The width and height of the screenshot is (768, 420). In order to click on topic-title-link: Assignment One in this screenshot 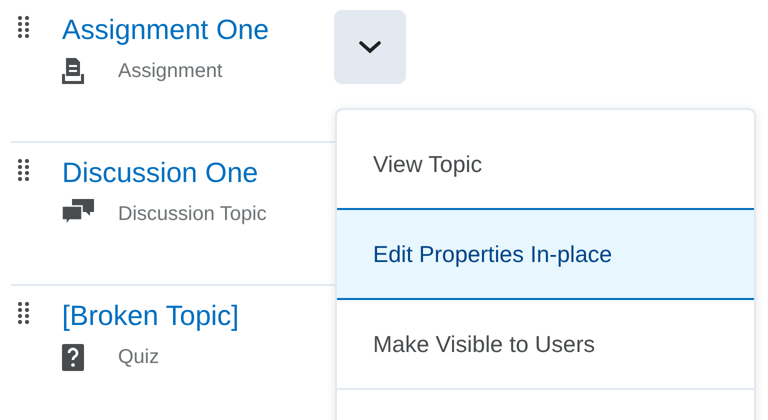, I will do `click(165, 30)`.